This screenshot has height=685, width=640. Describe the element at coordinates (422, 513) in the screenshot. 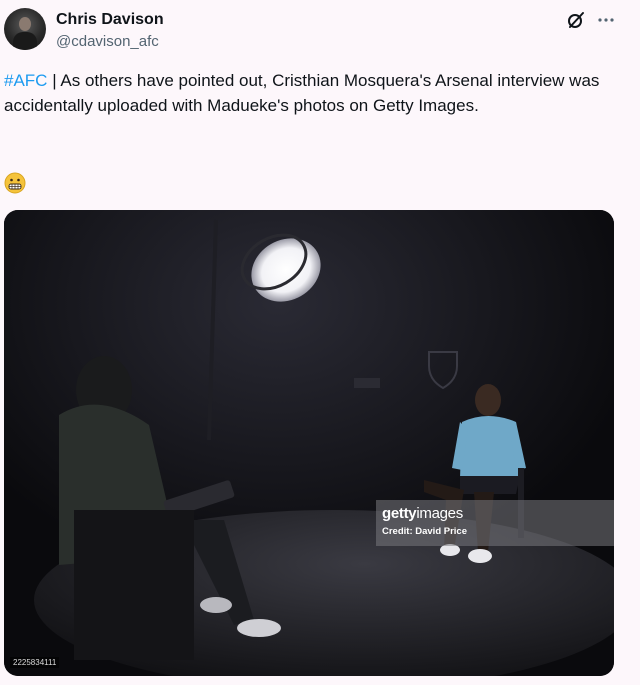

I see `getty-logo: gettyimages` at that location.